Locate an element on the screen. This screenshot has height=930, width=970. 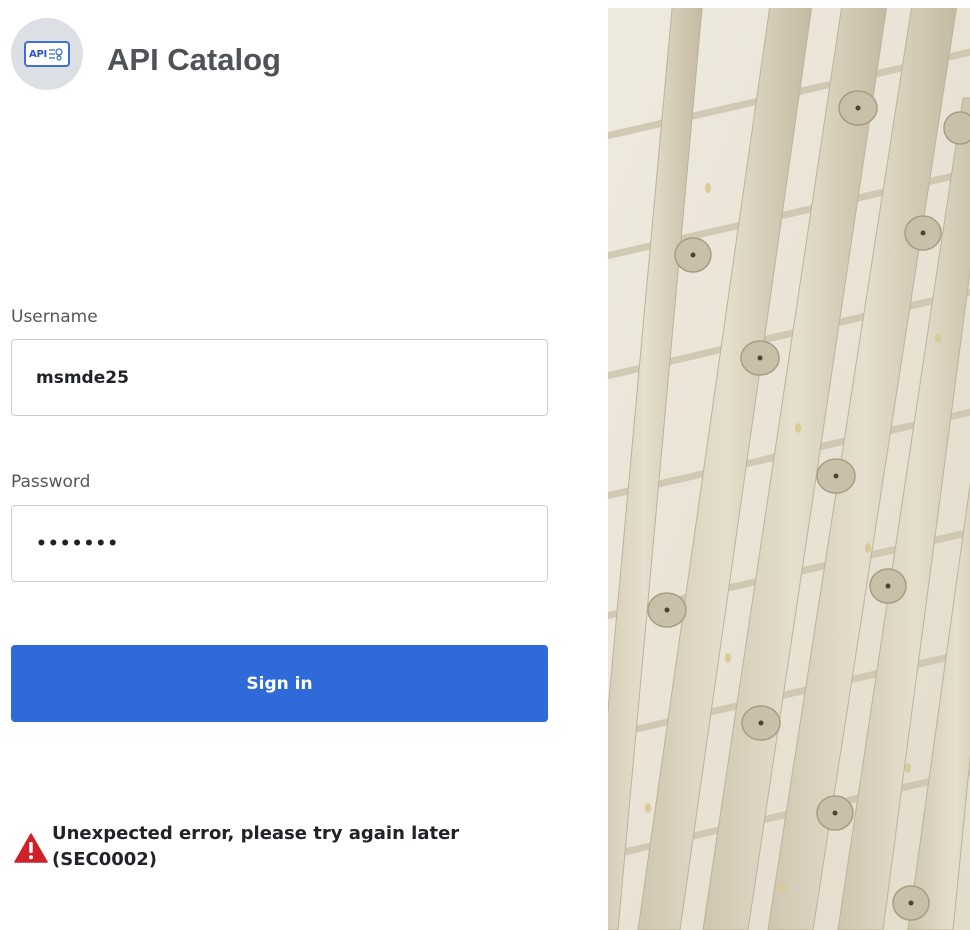
network-icon is located at coordinates (55, 54).